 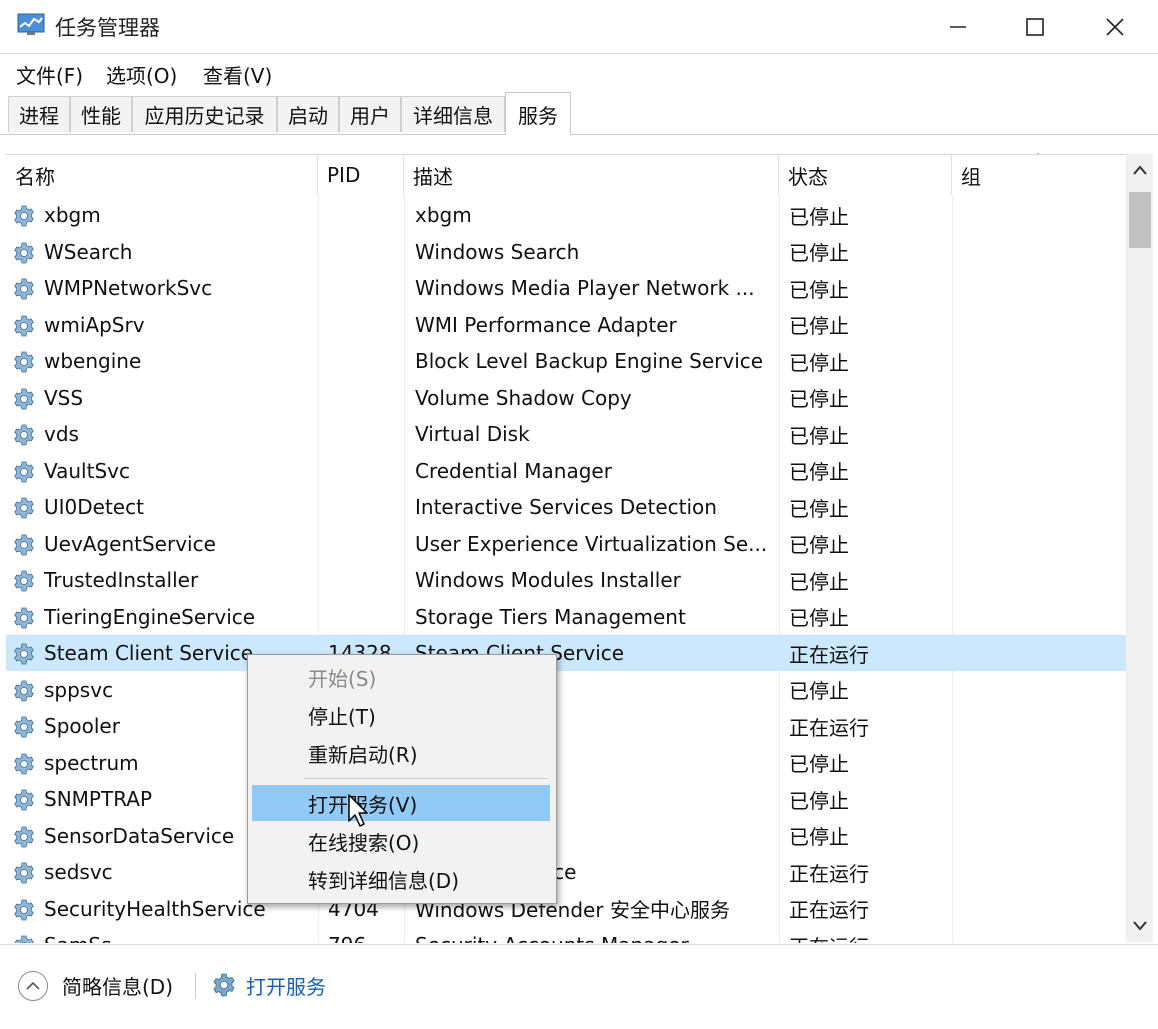 What do you see at coordinates (204, 114) in the screenshot?
I see `tab-app-history: 应用历史记录` at bounding box center [204, 114].